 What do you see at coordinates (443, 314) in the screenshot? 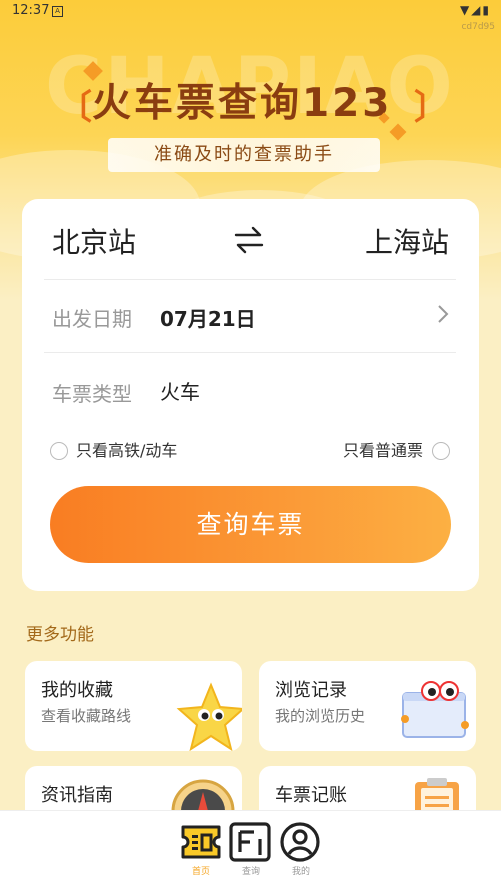
I see `chevron-right-icon` at bounding box center [443, 314].